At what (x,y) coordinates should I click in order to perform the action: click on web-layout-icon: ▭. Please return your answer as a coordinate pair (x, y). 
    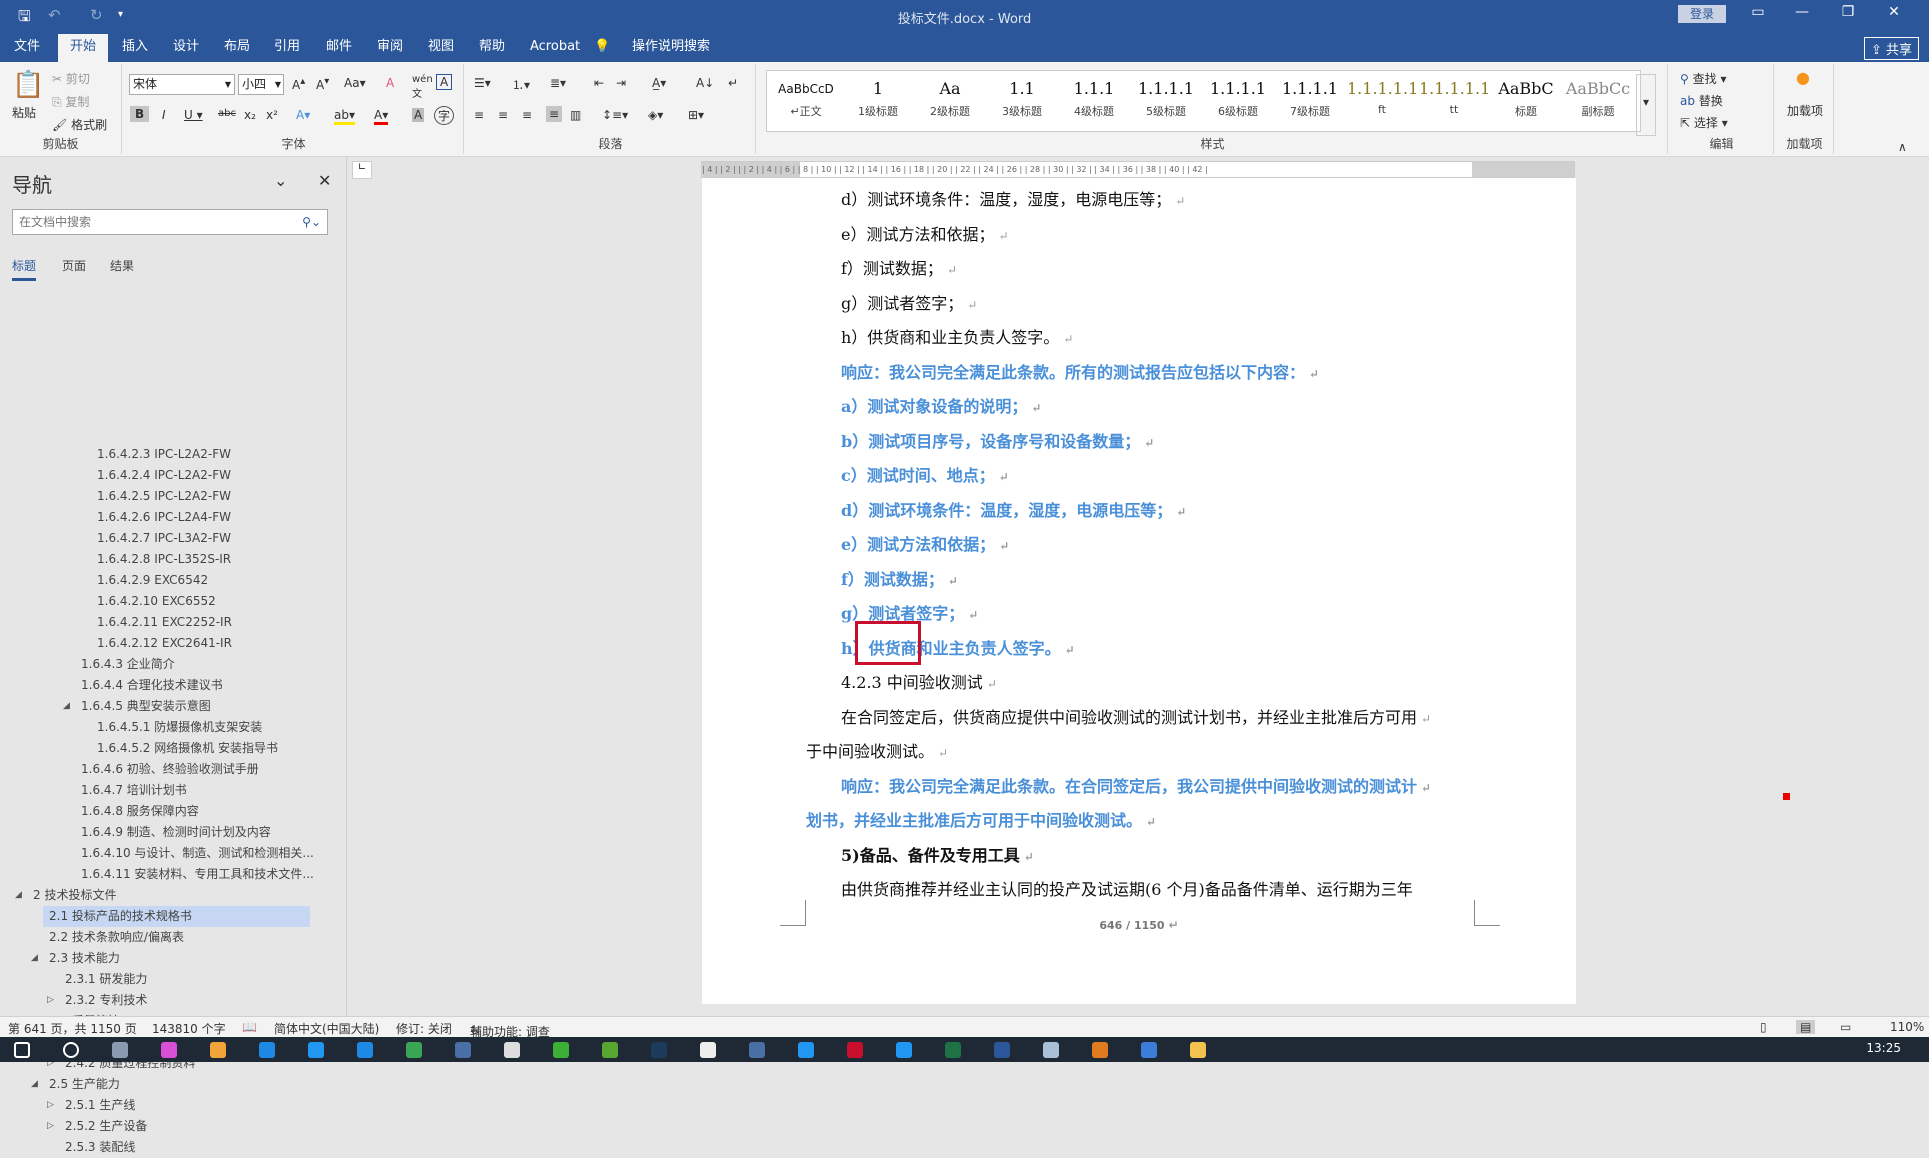
    Looking at the image, I should click on (1845, 1027).